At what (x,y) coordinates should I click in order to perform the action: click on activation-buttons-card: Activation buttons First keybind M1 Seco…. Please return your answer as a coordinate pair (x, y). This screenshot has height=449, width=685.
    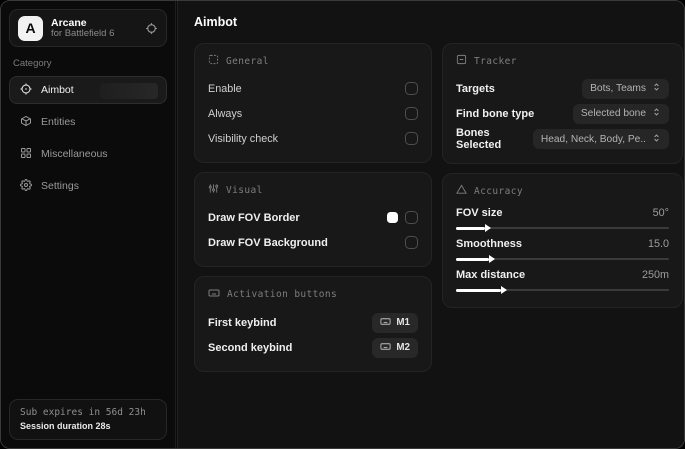
    Looking at the image, I should click on (313, 324).